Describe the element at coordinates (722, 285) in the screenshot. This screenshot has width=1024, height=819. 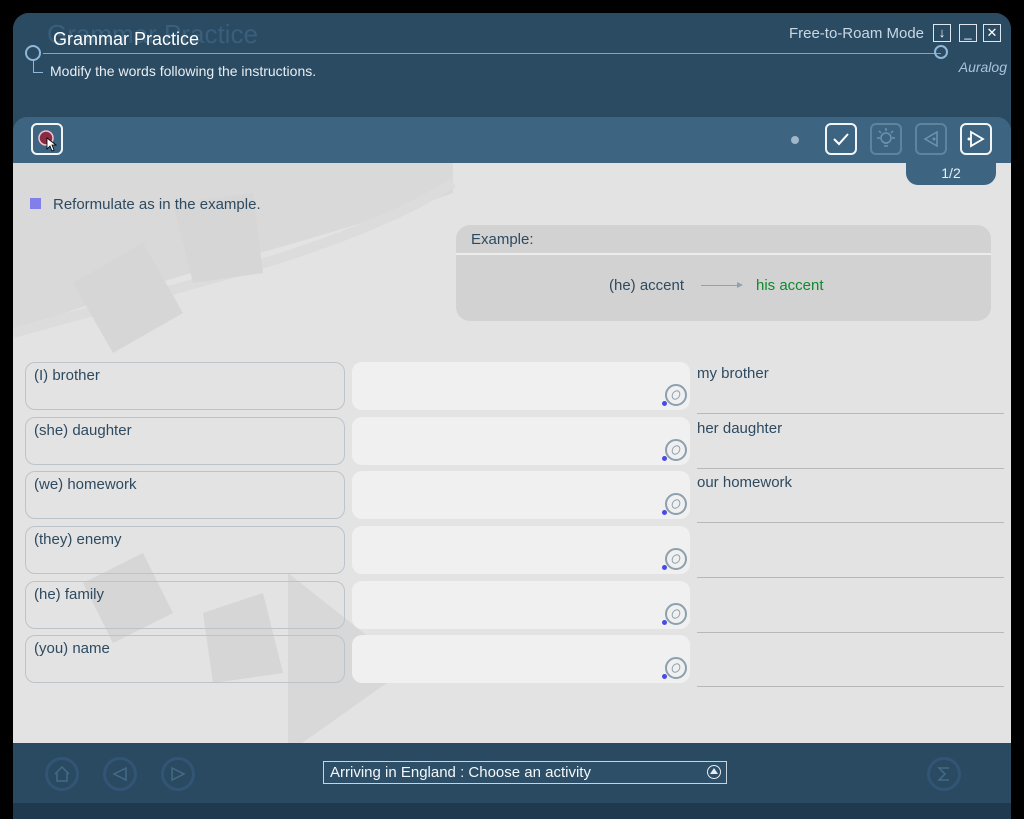
I see `arrow-icon` at that location.